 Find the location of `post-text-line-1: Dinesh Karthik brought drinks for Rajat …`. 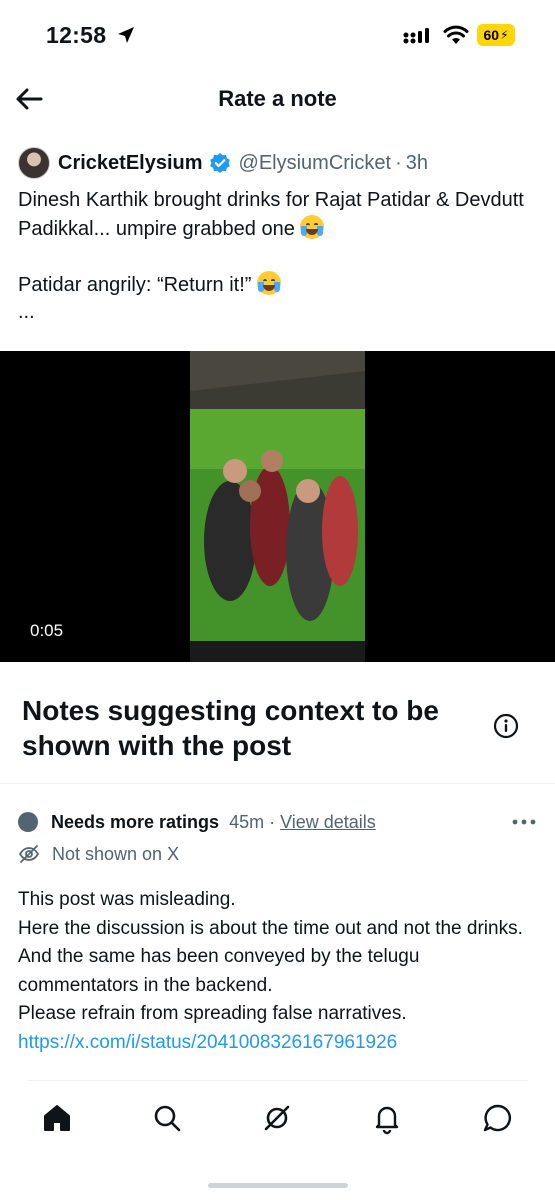

post-text-line-1: Dinesh Karthik brought drinks for Rajat … is located at coordinates (271, 214).